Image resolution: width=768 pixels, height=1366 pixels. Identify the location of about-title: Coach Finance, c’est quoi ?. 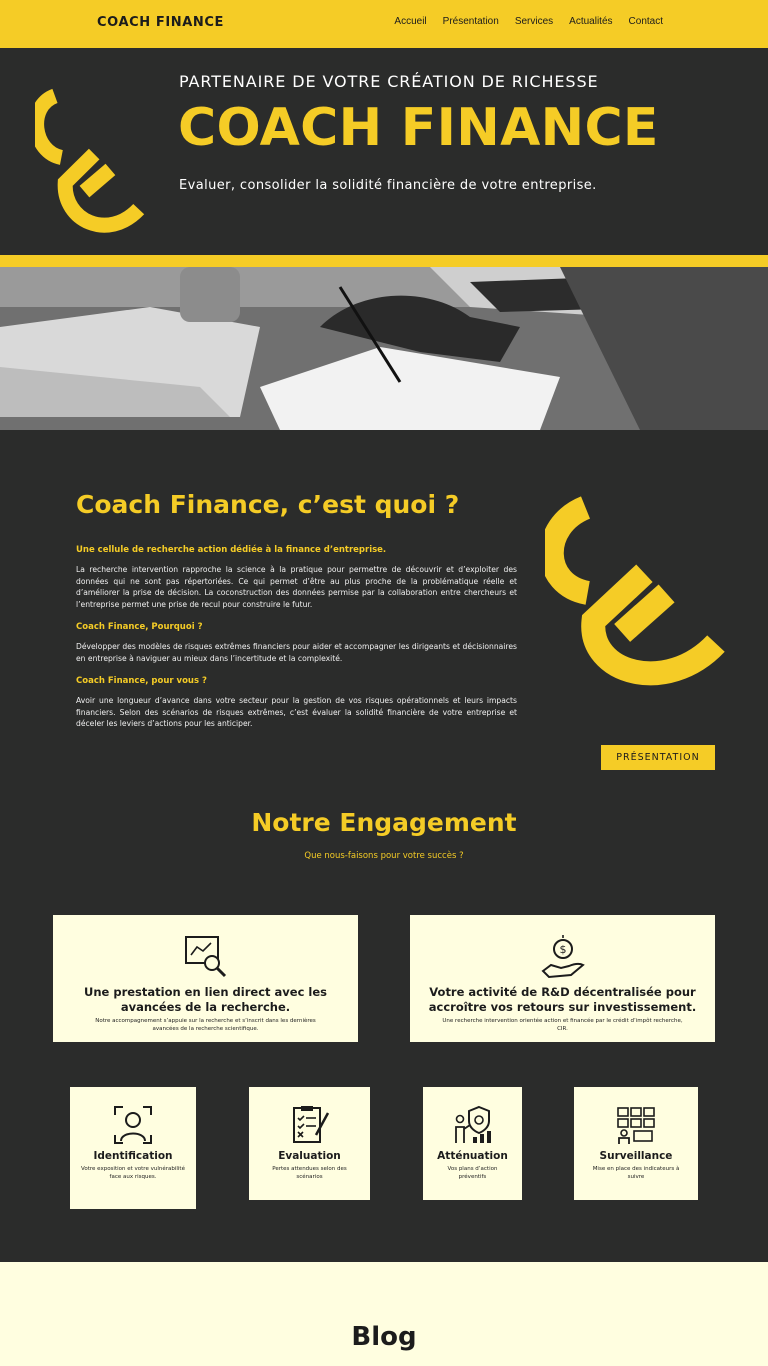
(268, 504).